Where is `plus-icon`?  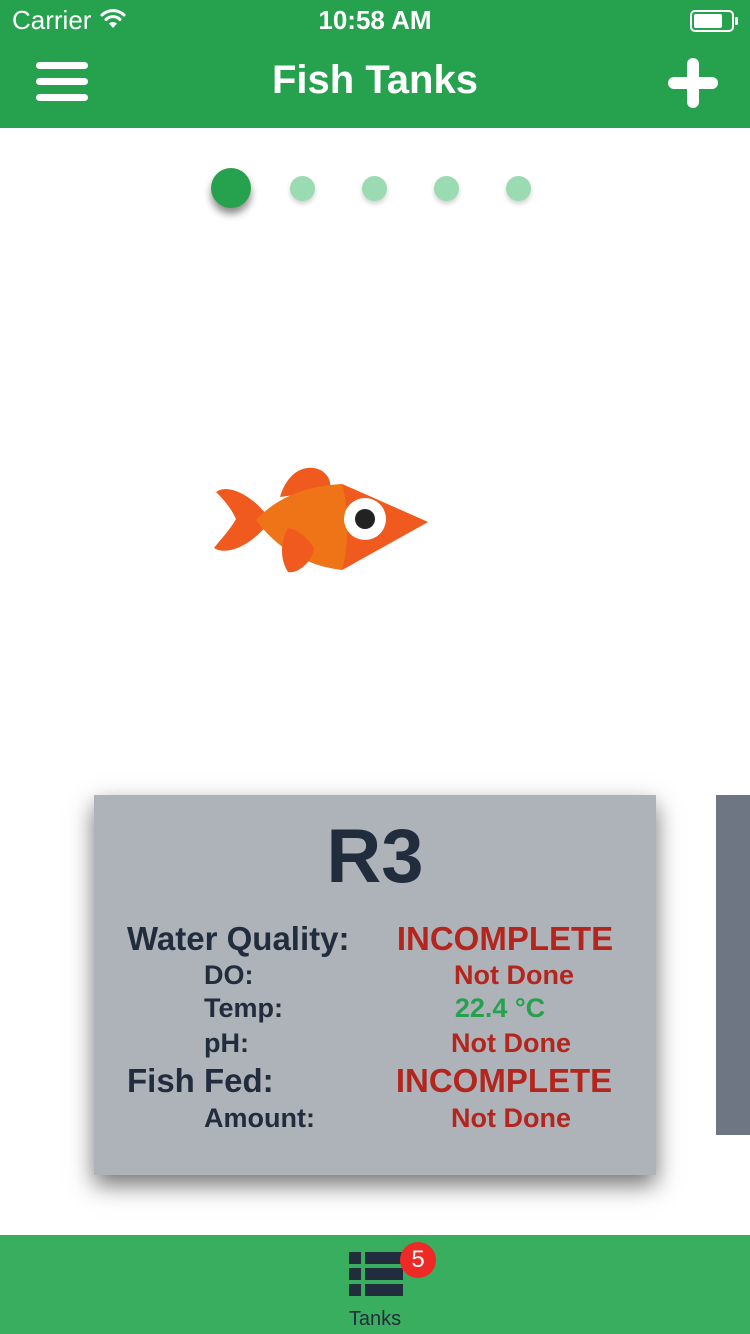
plus-icon is located at coordinates (693, 83).